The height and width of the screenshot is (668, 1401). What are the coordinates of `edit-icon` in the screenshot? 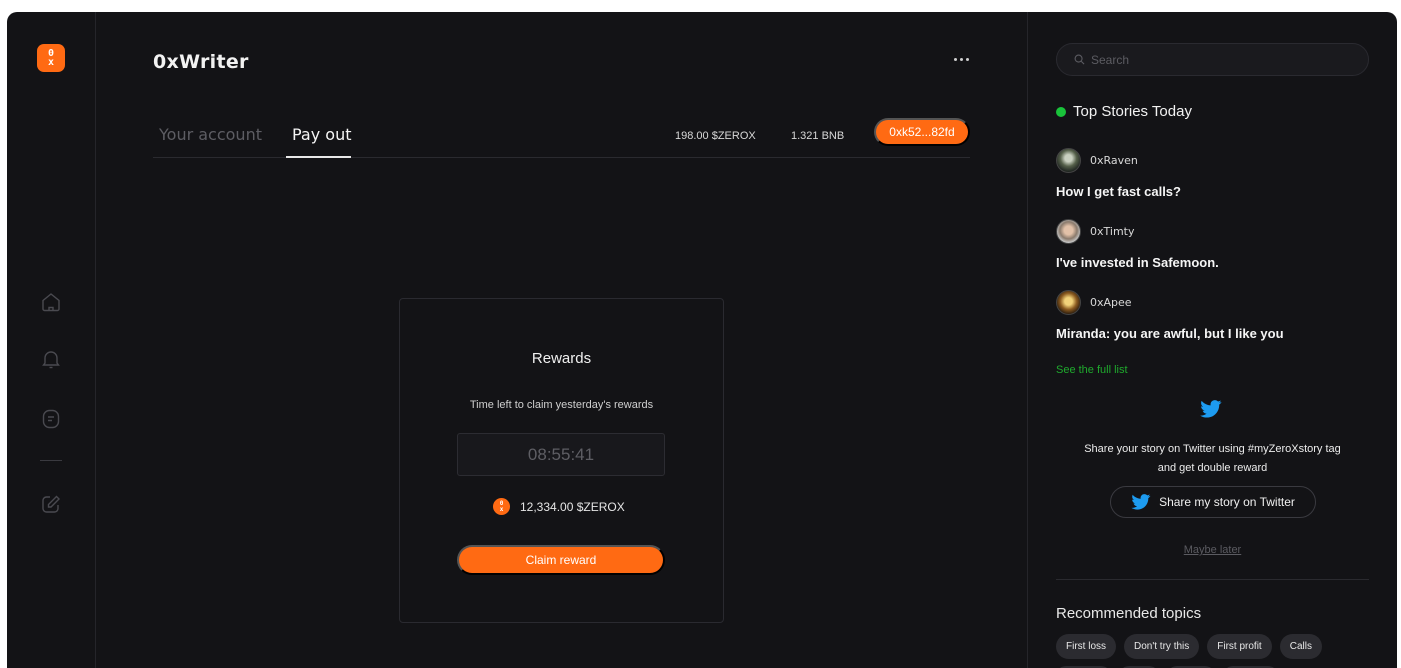 It's located at (51, 504).